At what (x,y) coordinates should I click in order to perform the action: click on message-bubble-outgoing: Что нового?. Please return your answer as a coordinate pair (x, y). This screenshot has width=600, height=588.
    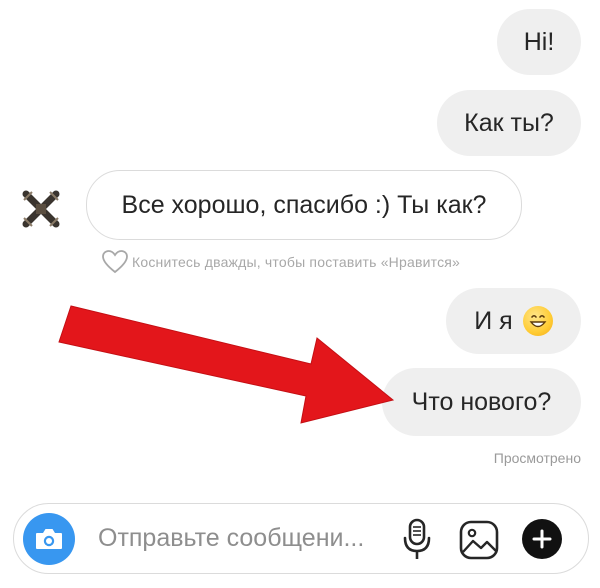
    Looking at the image, I should click on (481, 402).